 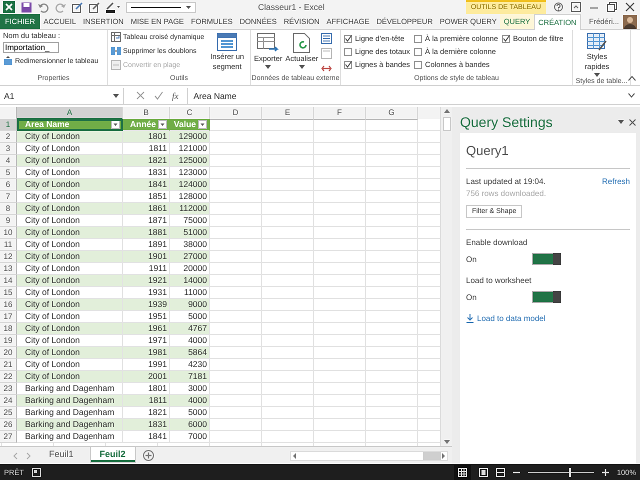 What do you see at coordinates (446, 111) in the screenshot?
I see `scroll-up-icon` at bounding box center [446, 111].